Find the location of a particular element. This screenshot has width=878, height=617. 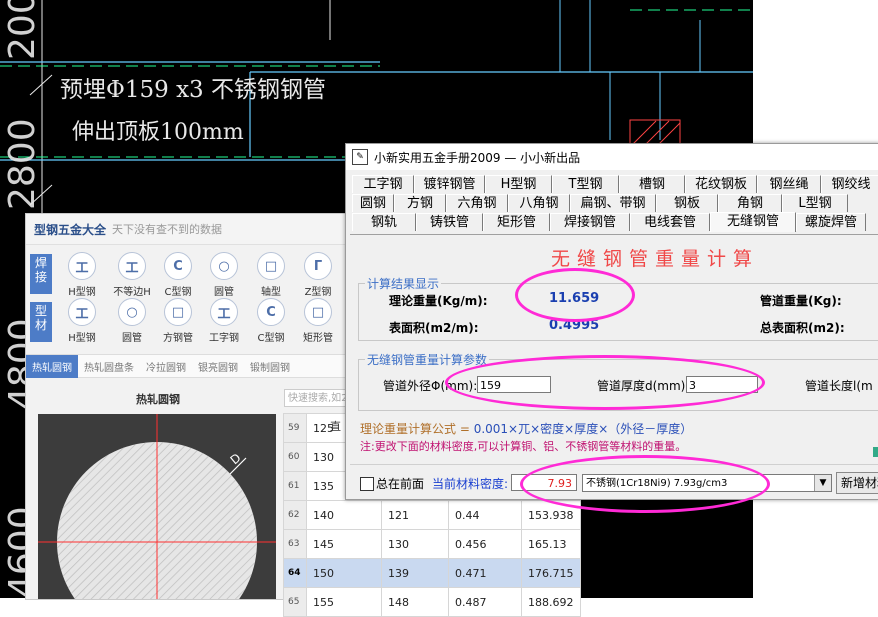

shape-item: □ 矩形管 is located at coordinates (318, 321).